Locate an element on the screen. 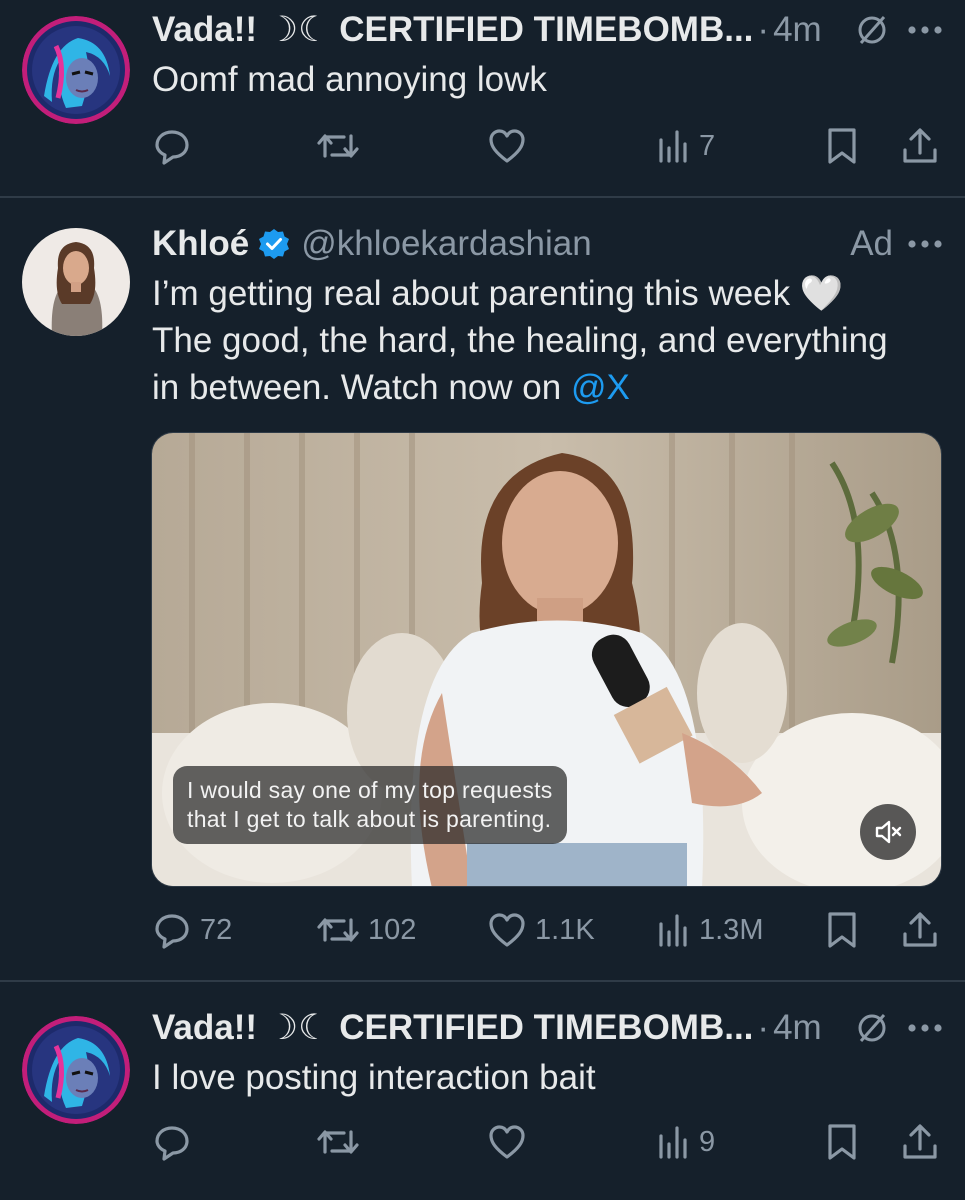 The width and height of the screenshot is (965, 1200). post-header: Khloé @khloekardashian Ad is located at coordinates (547, 244).